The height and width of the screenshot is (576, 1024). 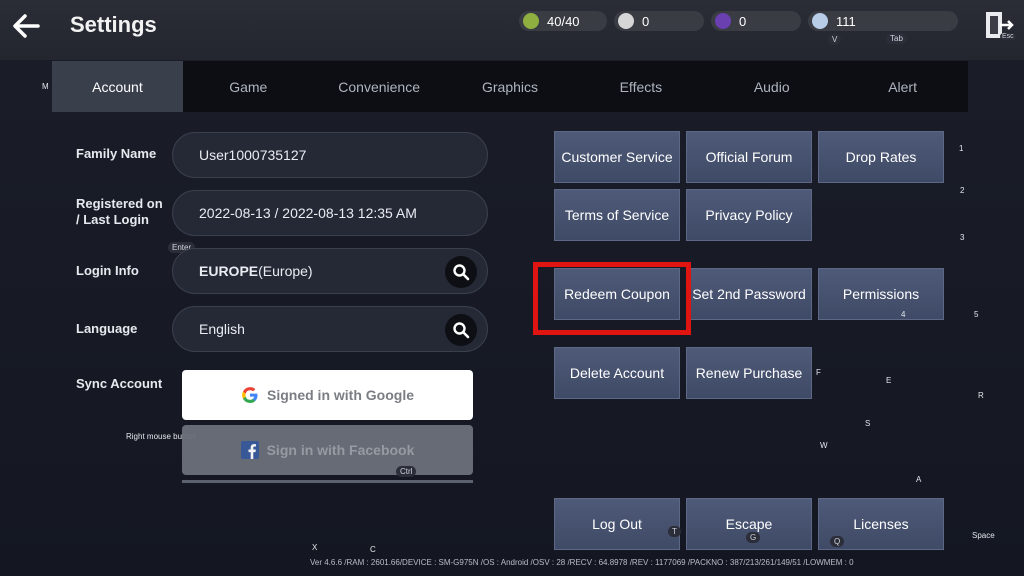 I want to click on key-hint-a: A, so click(x=919, y=479).